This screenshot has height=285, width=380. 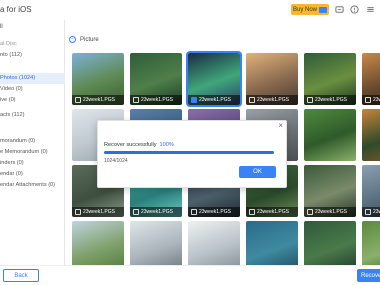 I want to click on title-bar: a for iOS Buy Now, so click(x=190, y=10).